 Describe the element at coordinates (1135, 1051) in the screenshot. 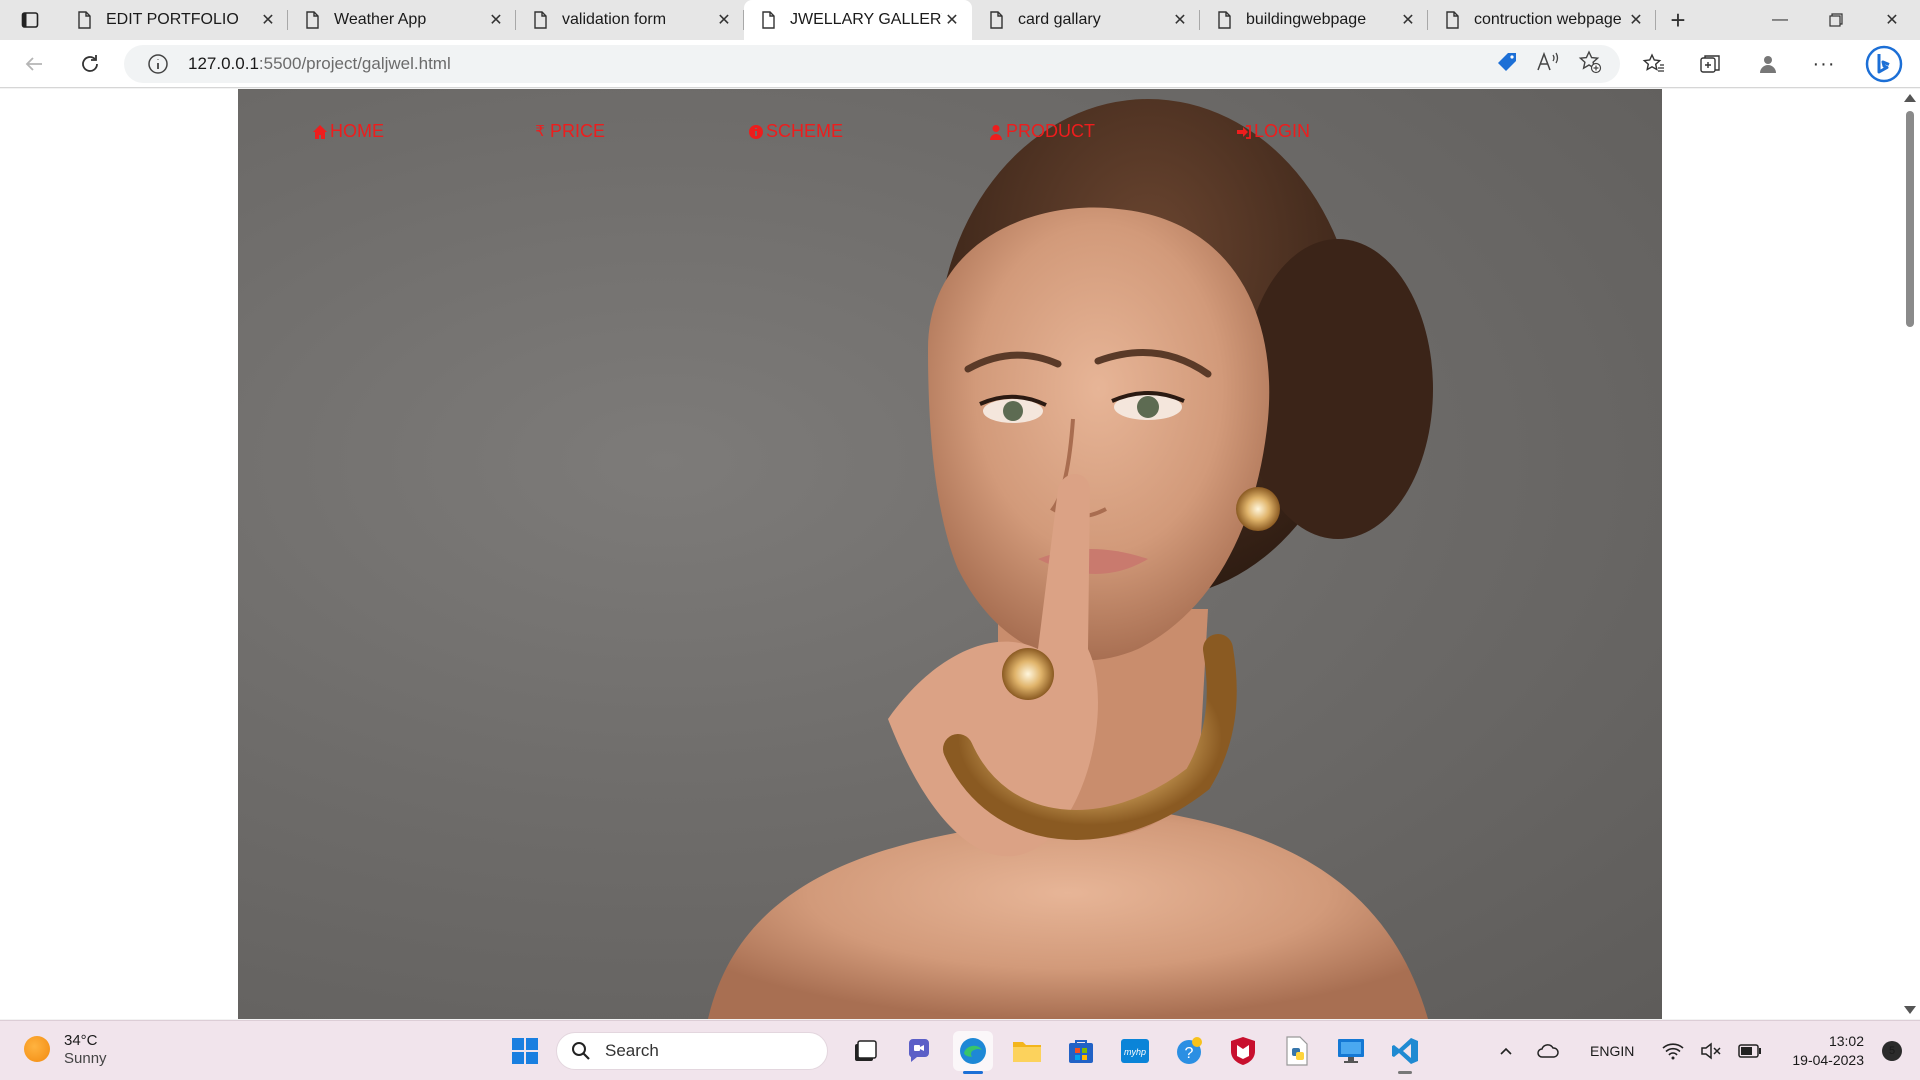

I see `myhp-button: myhp` at that location.